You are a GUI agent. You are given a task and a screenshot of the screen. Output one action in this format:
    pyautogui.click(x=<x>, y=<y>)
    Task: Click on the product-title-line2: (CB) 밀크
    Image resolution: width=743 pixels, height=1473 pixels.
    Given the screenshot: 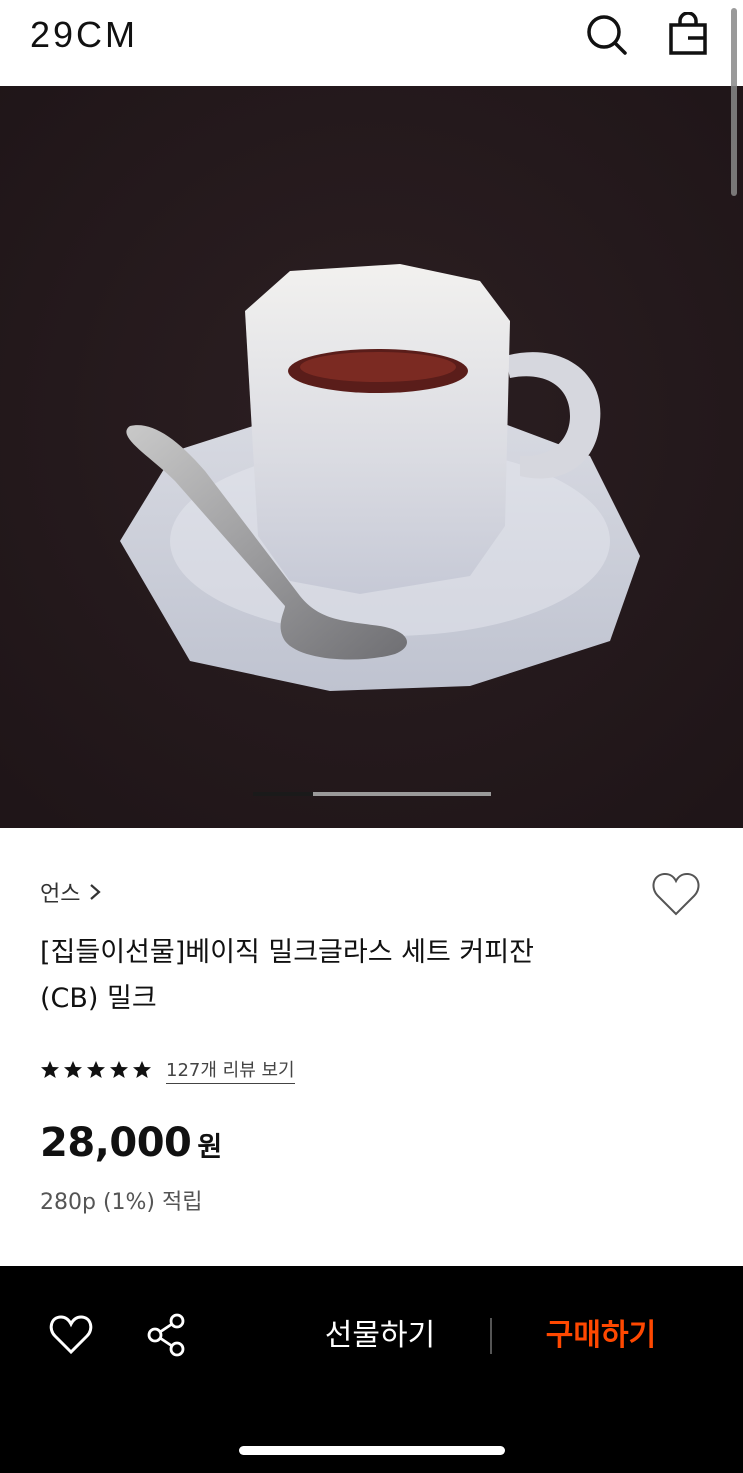 What is the action you would take?
    pyautogui.click(x=98, y=998)
    